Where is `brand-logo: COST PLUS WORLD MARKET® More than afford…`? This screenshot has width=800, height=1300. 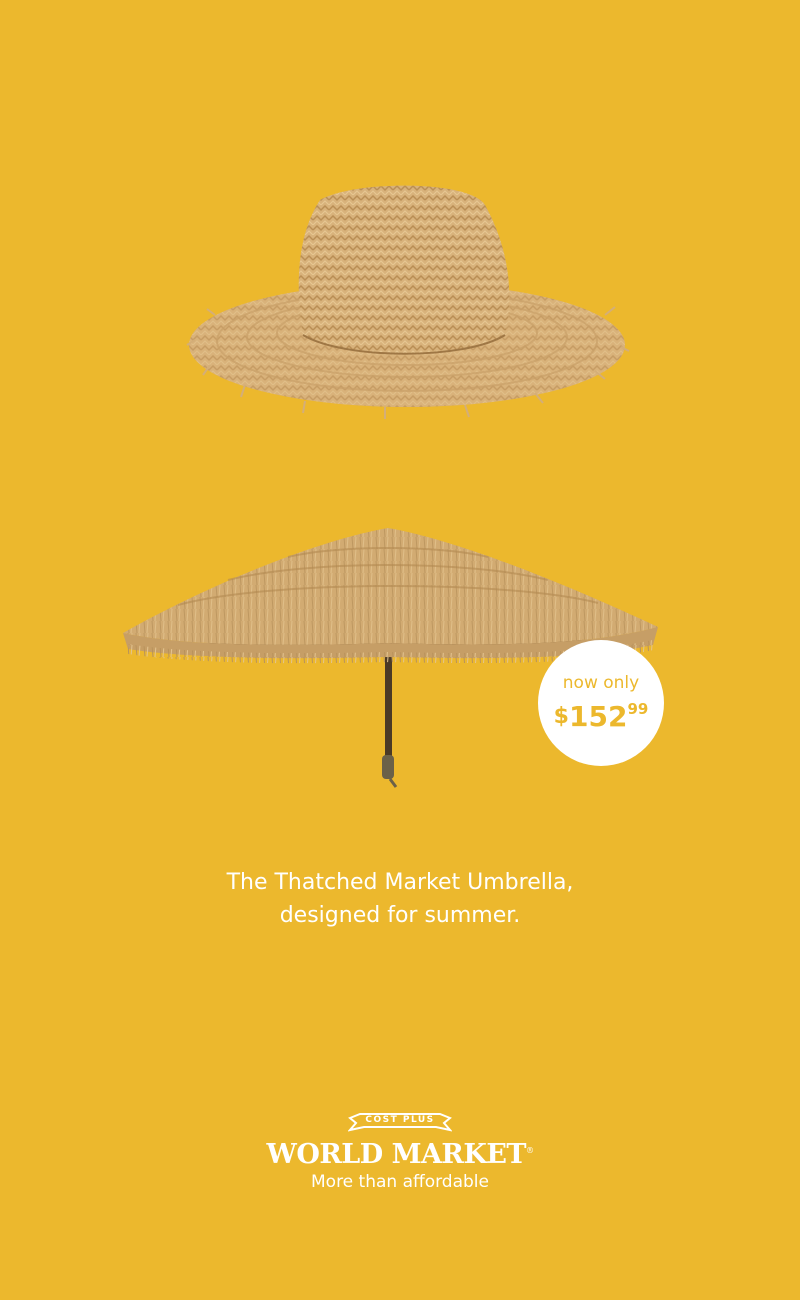
brand-logo: COST PLUS WORLD MARKET® More than afford… is located at coordinates (400, 1152).